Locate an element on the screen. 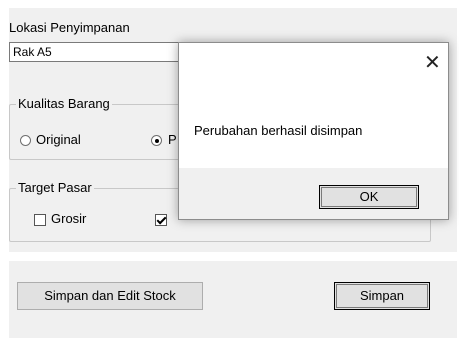 The width and height of the screenshot is (459, 338). ok-button: OK is located at coordinates (369, 197).